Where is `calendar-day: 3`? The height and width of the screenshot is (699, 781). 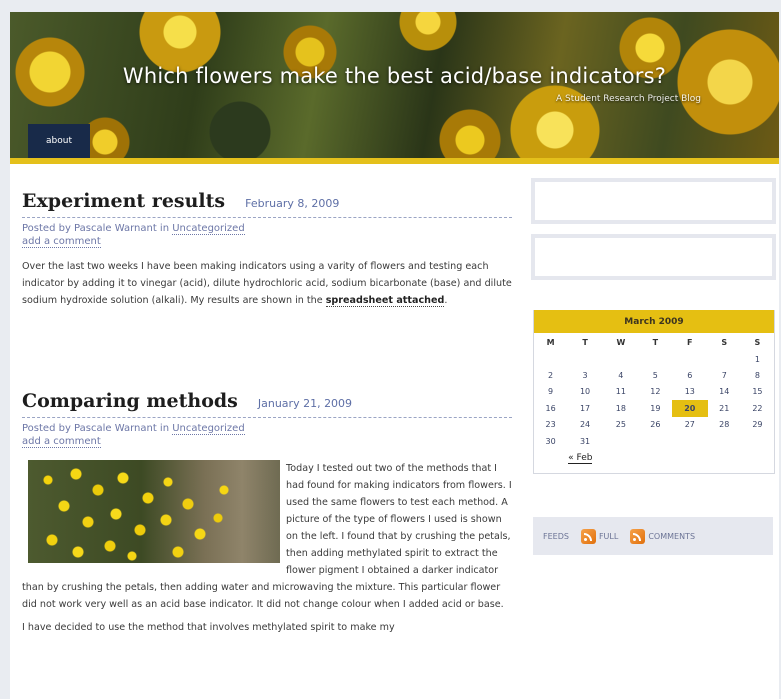 calendar-day: 3 is located at coordinates (585, 376).